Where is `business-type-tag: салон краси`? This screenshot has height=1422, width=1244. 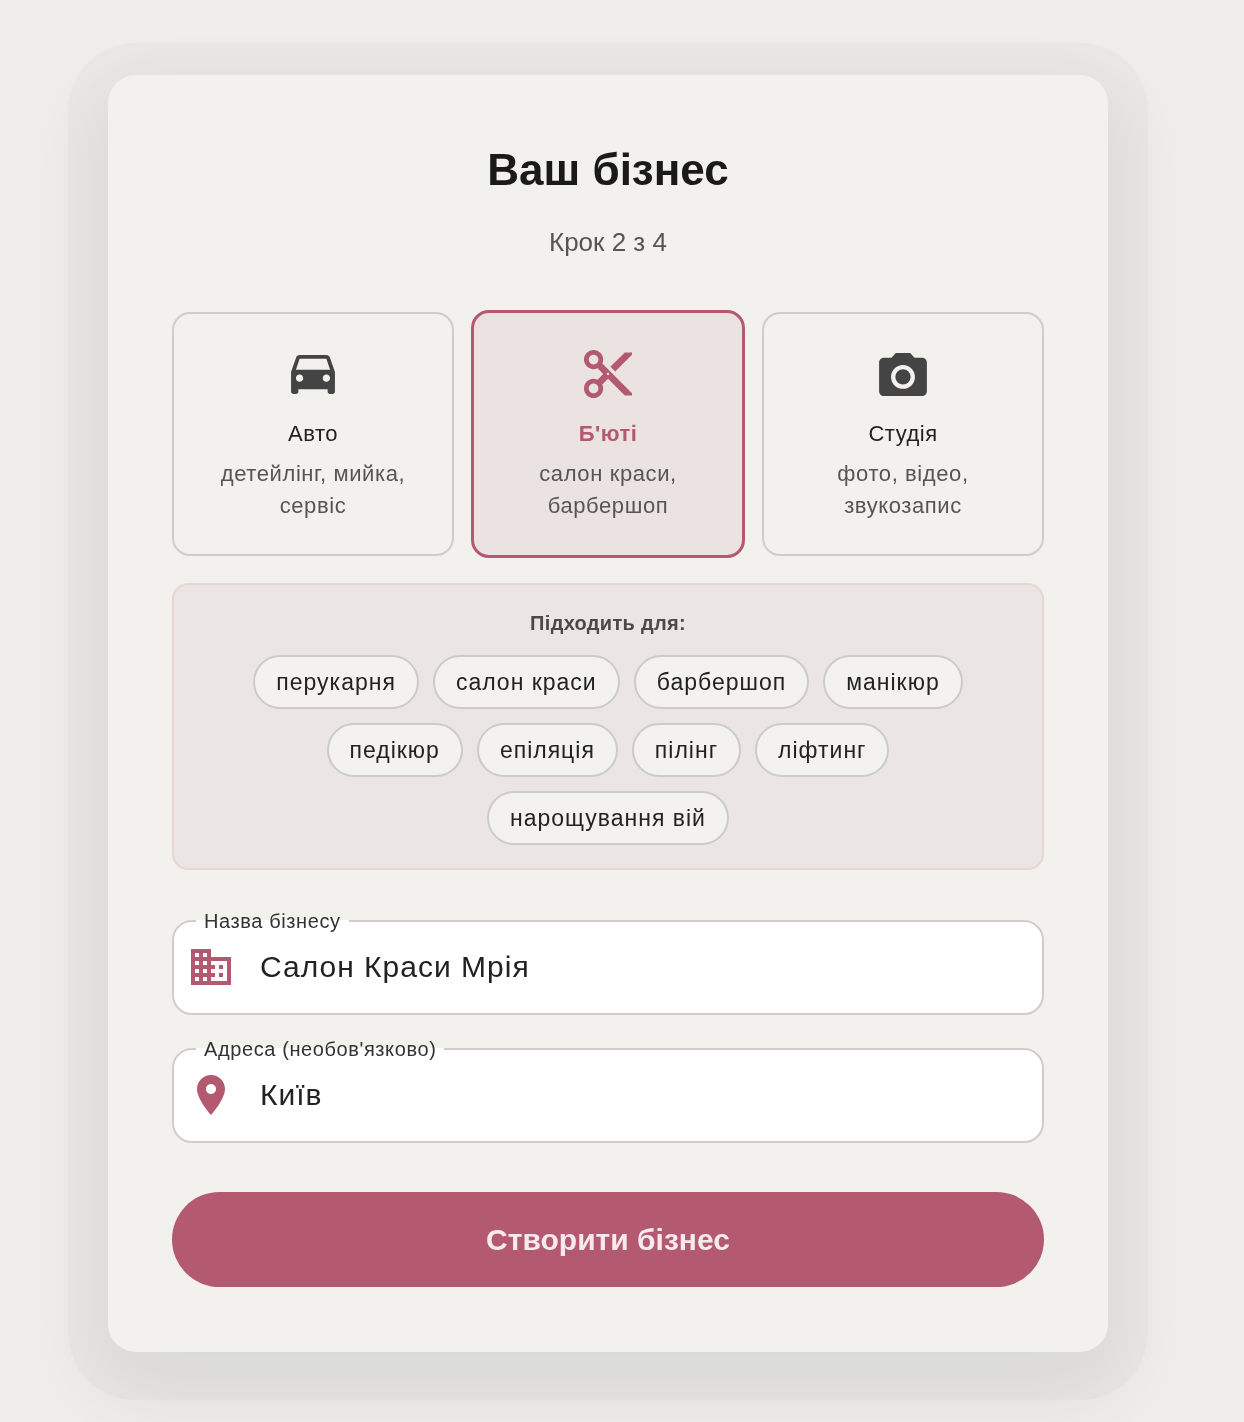 business-type-tag: салон краси is located at coordinates (526, 682).